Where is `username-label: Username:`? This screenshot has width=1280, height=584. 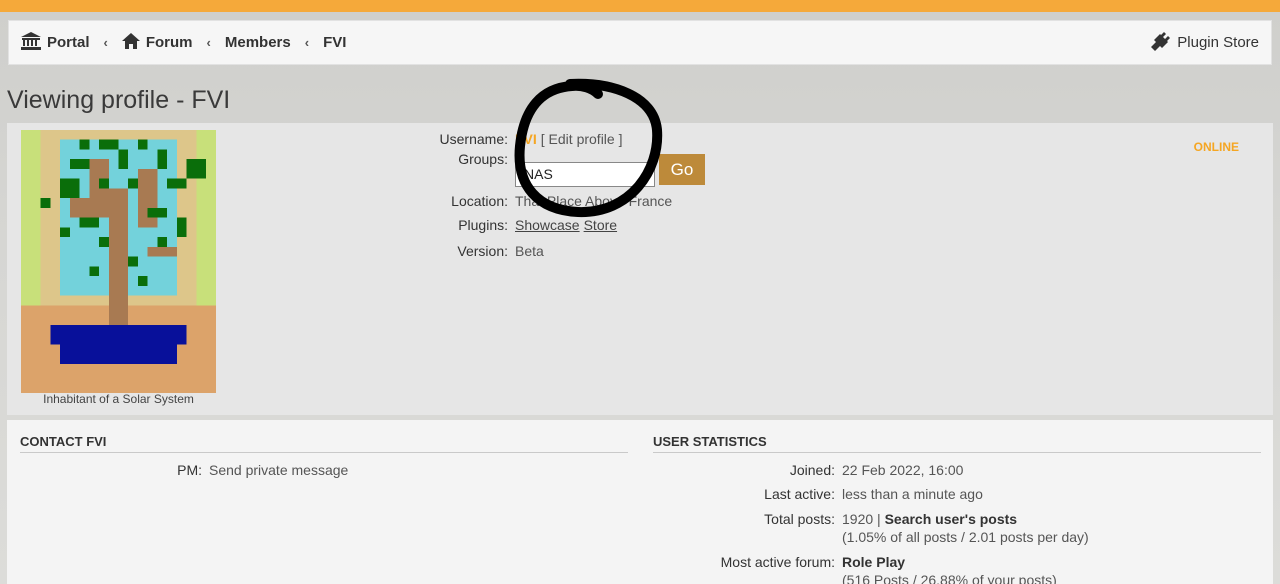 username-label: Username: is located at coordinates (473, 139).